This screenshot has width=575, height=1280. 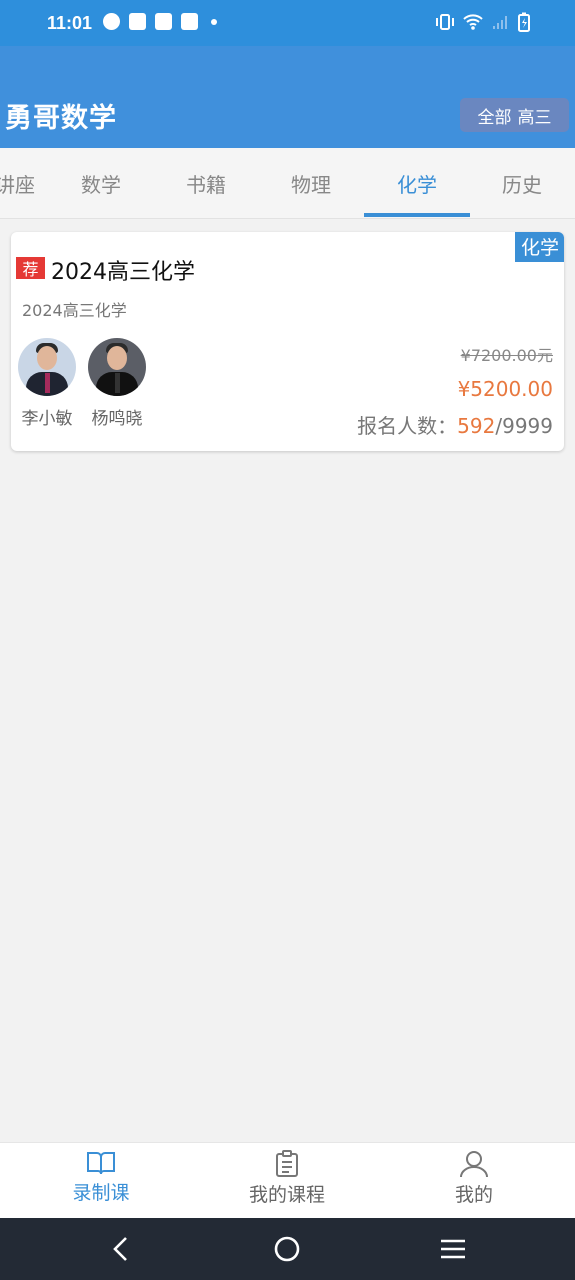 What do you see at coordinates (30, 268) in the screenshot?
I see `recommended-badge: 荐` at bounding box center [30, 268].